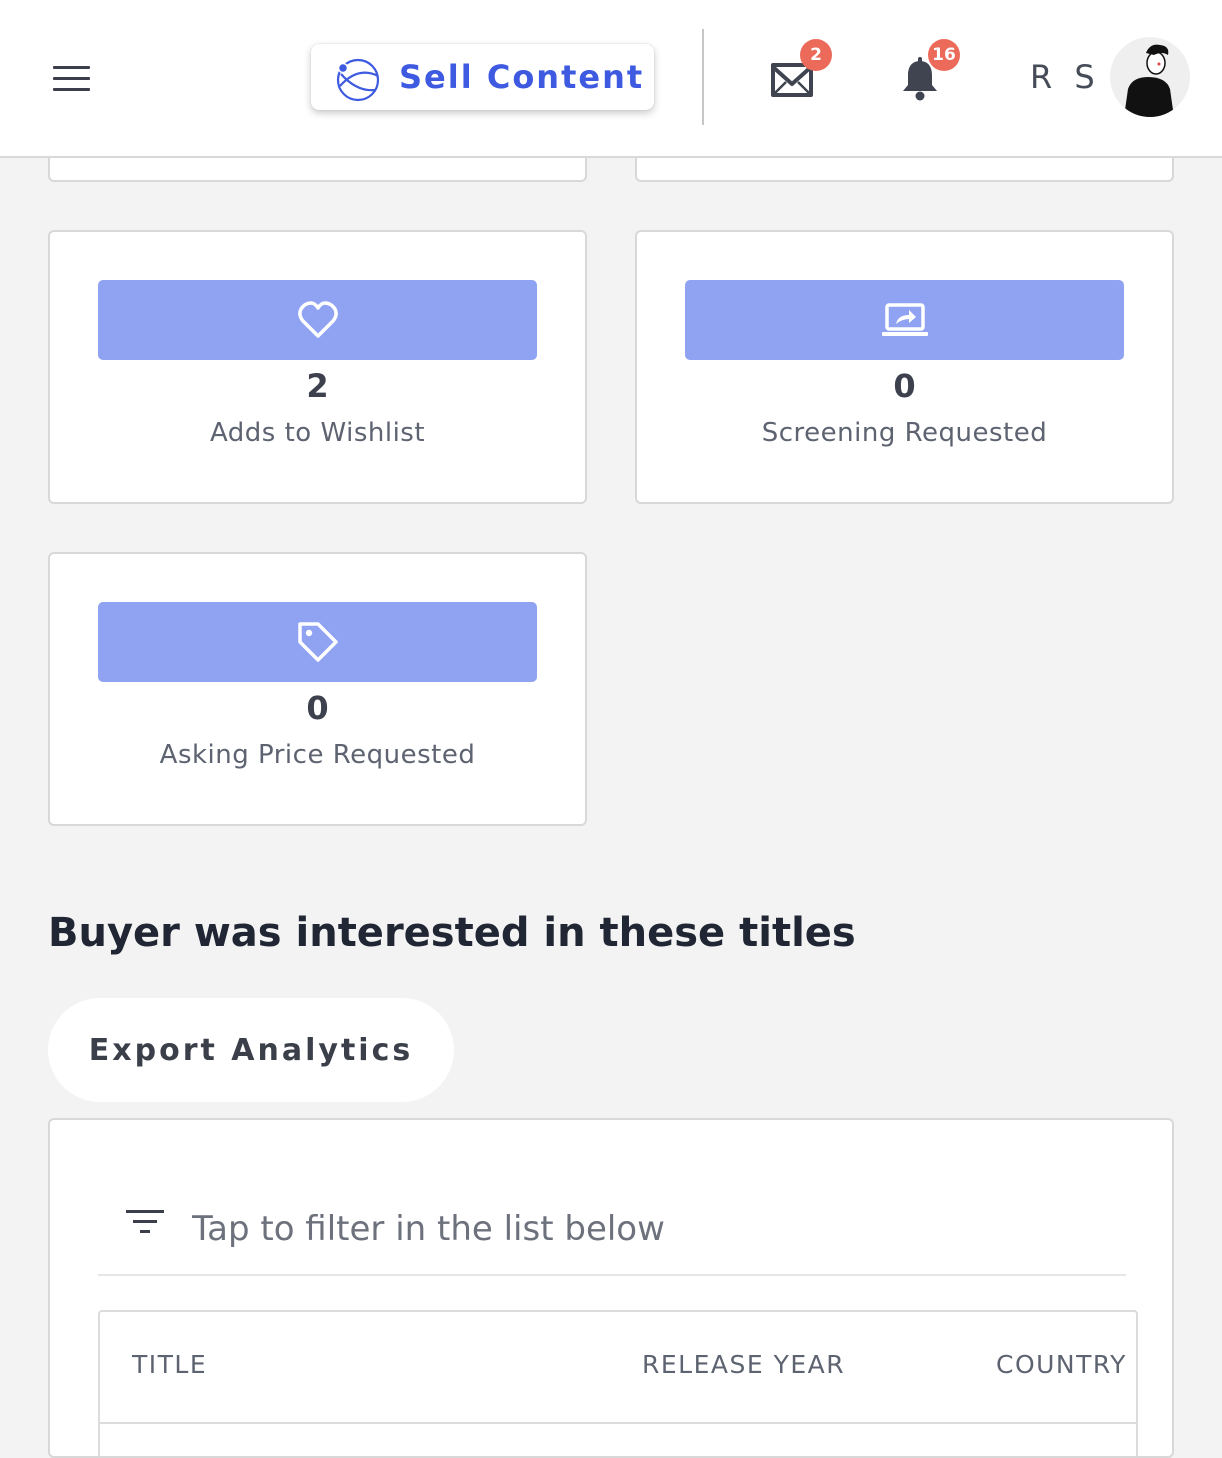  I want to click on sell-content-button: Sell Content, so click(482, 77).